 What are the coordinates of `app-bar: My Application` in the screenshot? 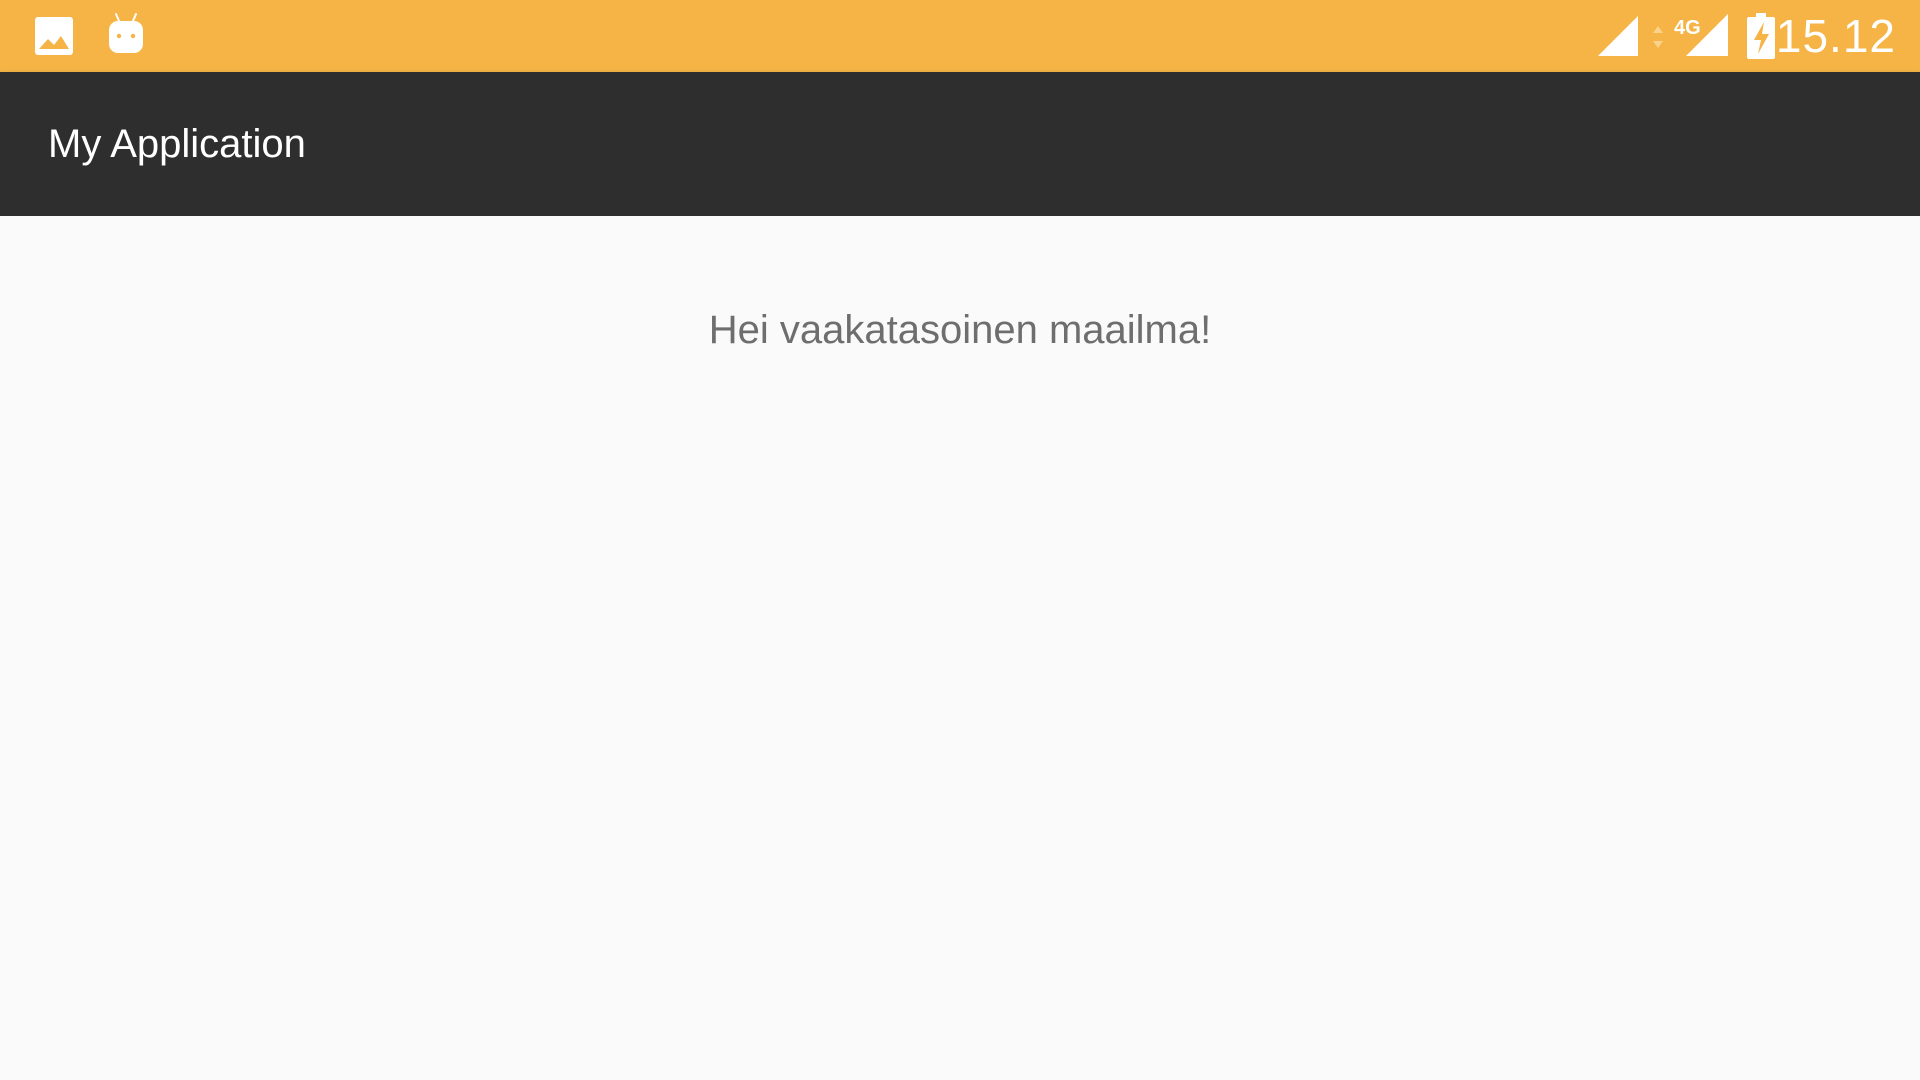 It's located at (960, 144).